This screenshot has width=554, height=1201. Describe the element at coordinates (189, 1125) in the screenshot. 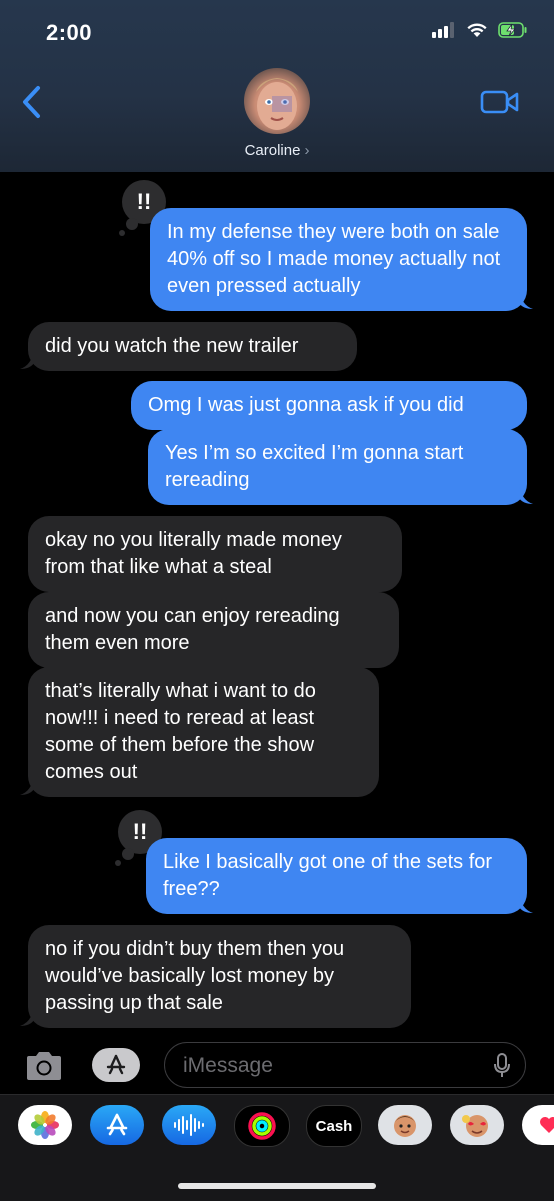

I see `audio-message-icon` at that location.